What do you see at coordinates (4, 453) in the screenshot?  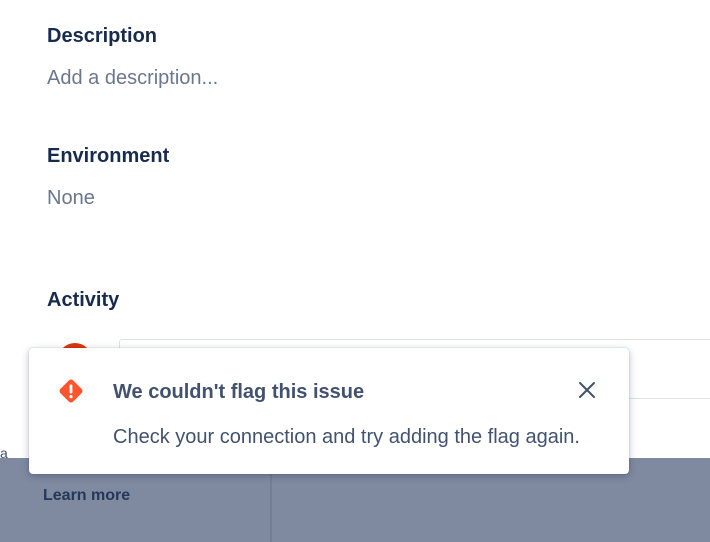 I see `edge-text: a` at bounding box center [4, 453].